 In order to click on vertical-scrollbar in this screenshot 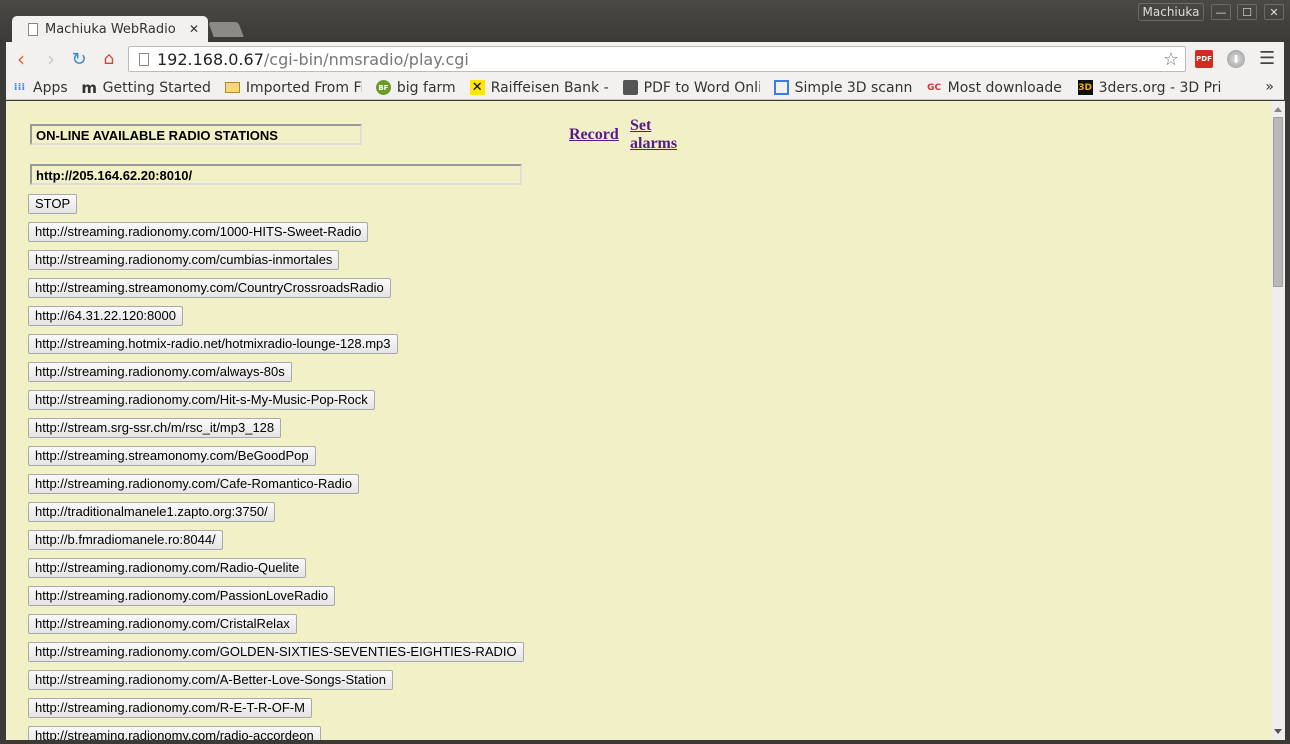, I will do `click(1278, 420)`.